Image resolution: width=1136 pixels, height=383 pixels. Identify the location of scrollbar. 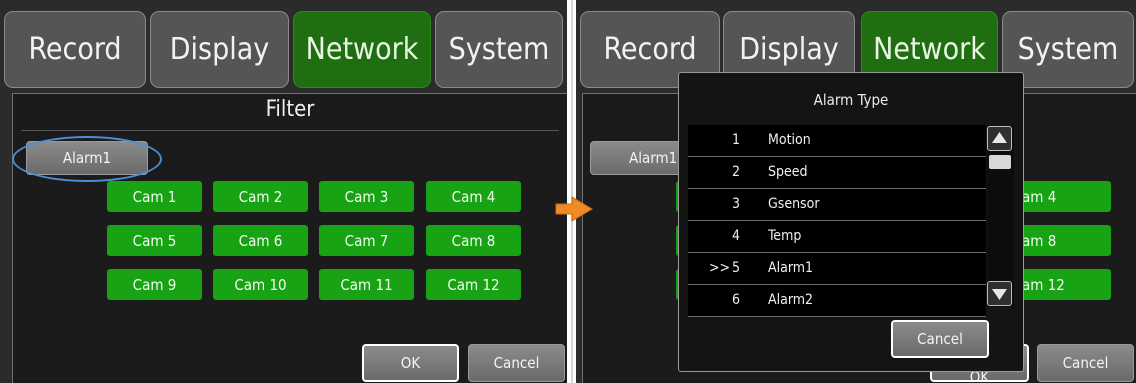
(1000, 216).